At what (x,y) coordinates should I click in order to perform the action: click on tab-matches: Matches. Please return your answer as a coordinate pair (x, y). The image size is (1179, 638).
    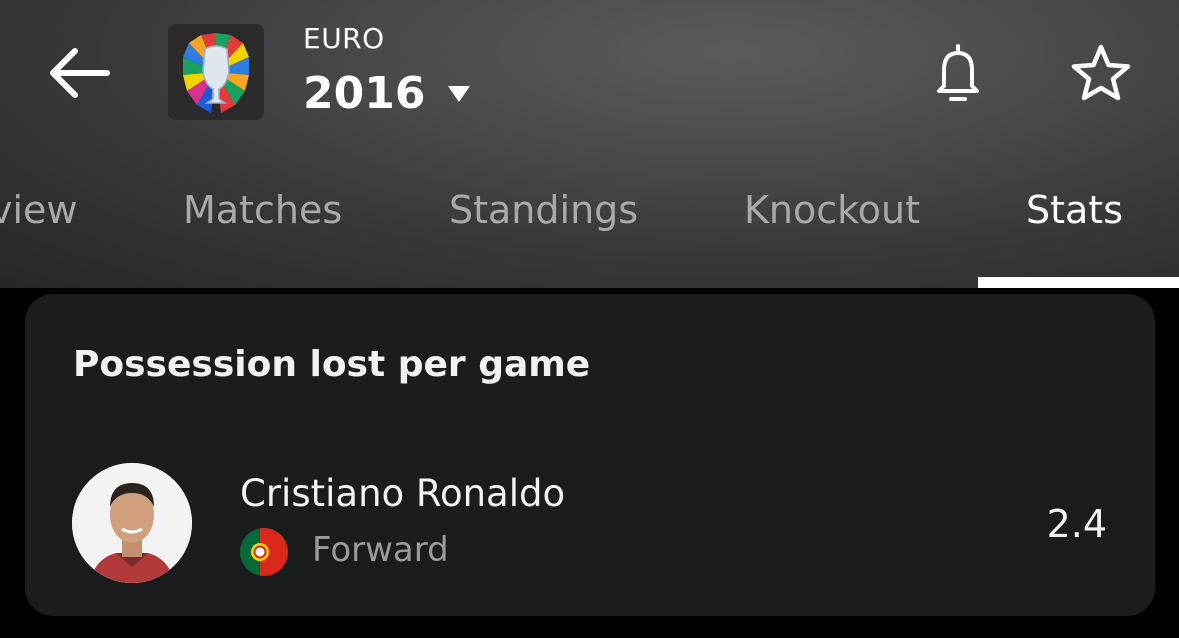
    Looking at the image, I should click on (262, 210).